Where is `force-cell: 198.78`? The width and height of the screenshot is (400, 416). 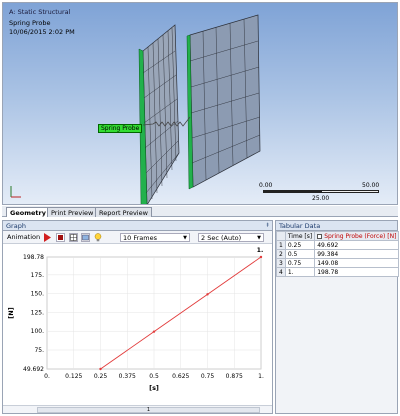 force-cell: 198.78 is located at coordinates (357, 272).